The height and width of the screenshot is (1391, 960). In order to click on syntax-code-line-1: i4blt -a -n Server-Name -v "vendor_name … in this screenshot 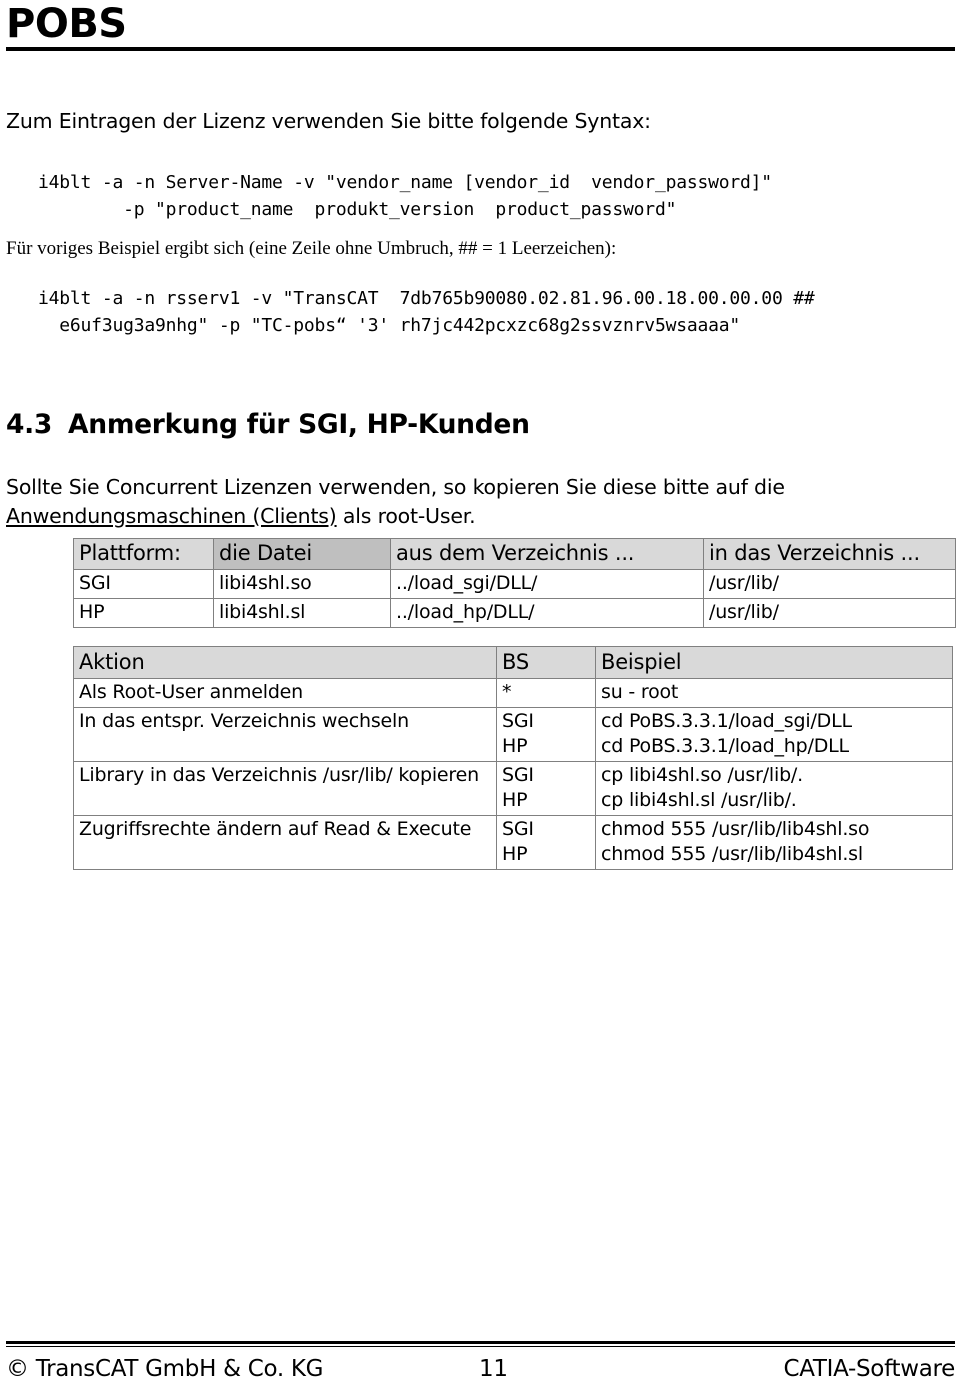, I will do `click(405, 182)`.